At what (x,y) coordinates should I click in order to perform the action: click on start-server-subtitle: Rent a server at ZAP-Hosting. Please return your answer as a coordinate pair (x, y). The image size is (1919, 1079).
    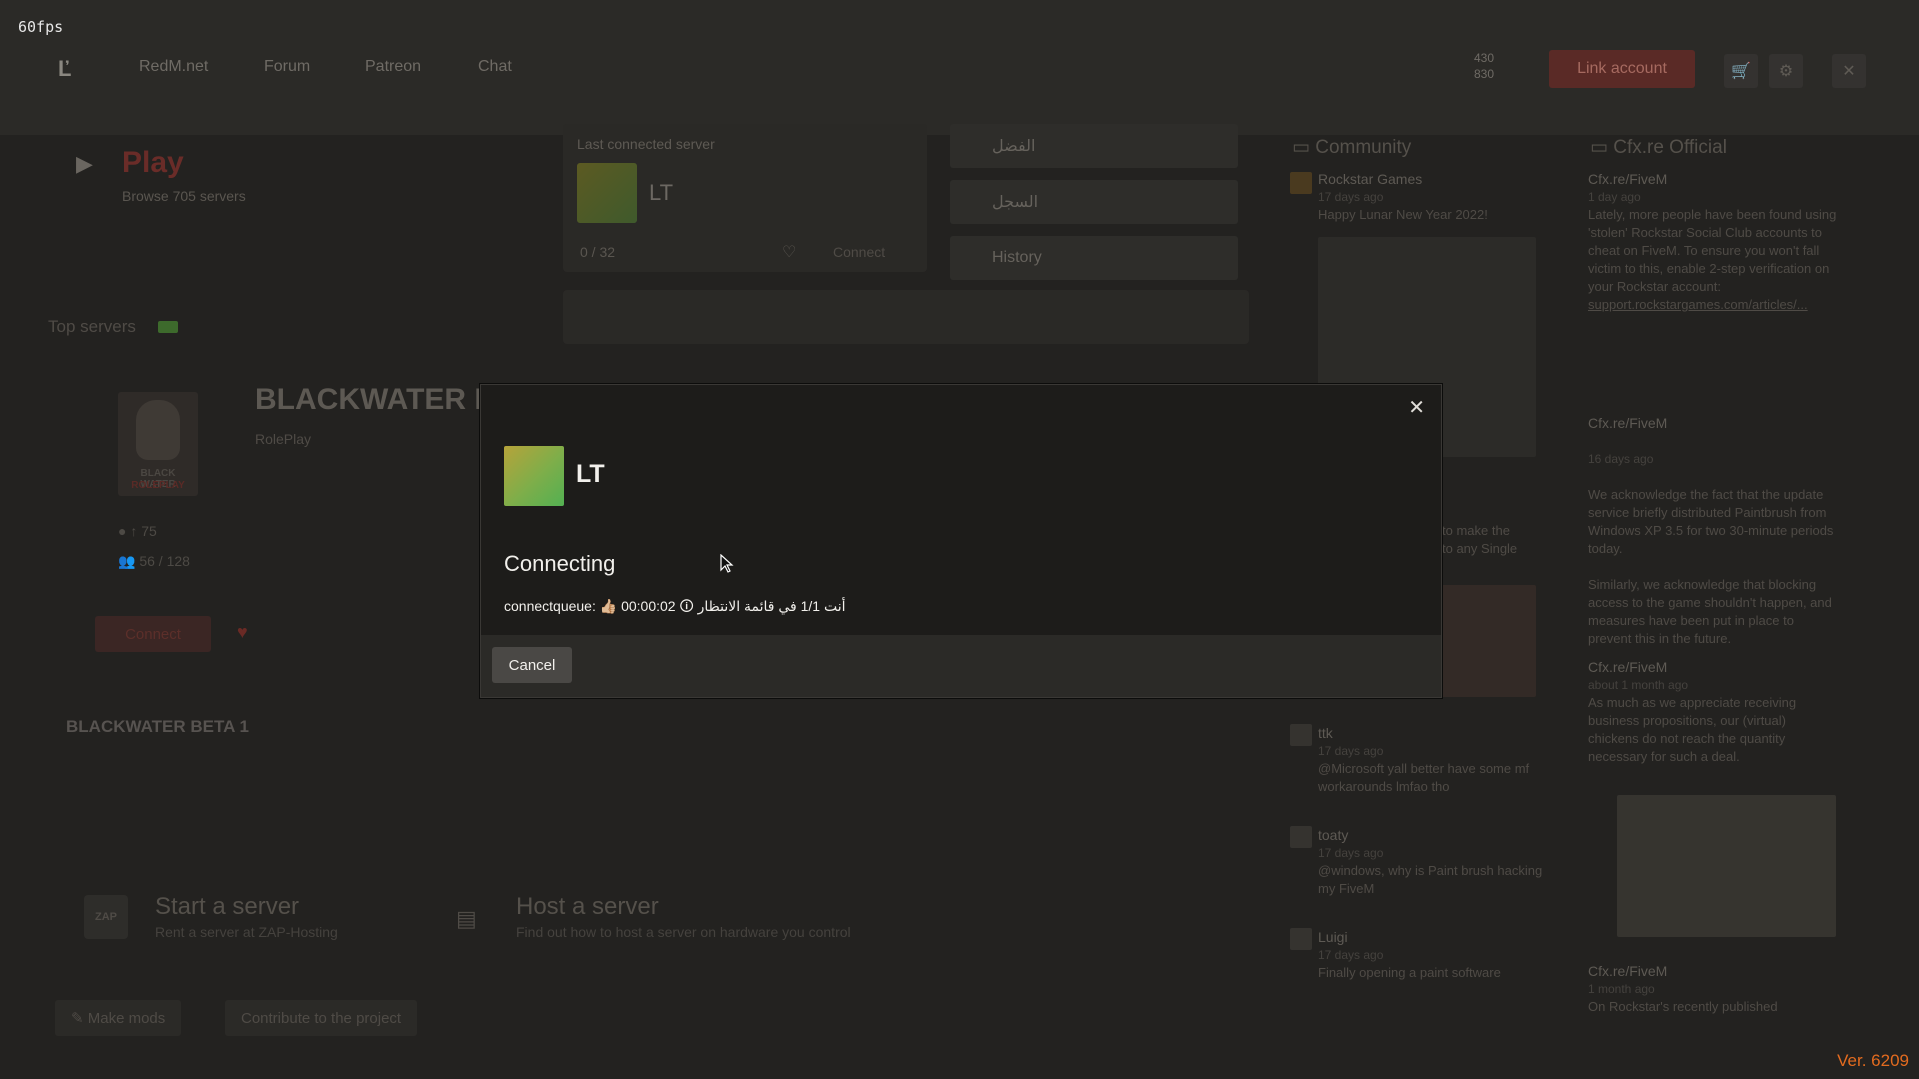
    Looking at the image, I should click on (246, 932).